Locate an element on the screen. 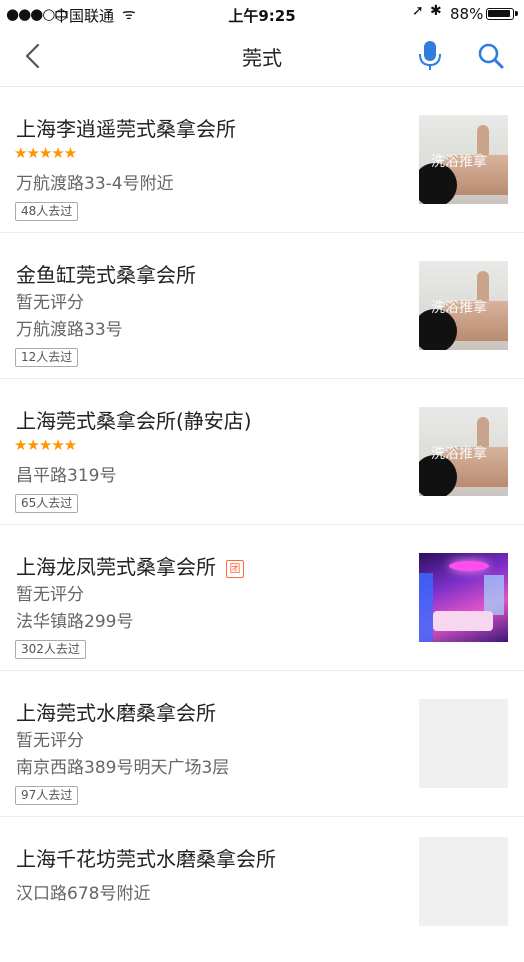 This screenshot has height=962, width=524. voice-search-button is located at coordinates (430, 56).